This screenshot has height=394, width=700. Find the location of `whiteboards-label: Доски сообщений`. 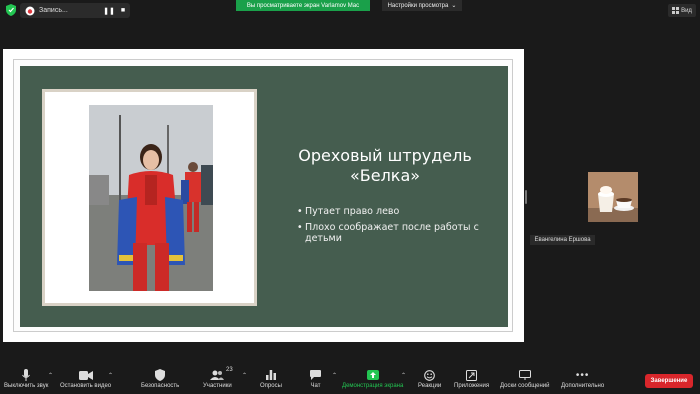

whiteboards-label: Доски сообщений is located at coordinates (525, 386).